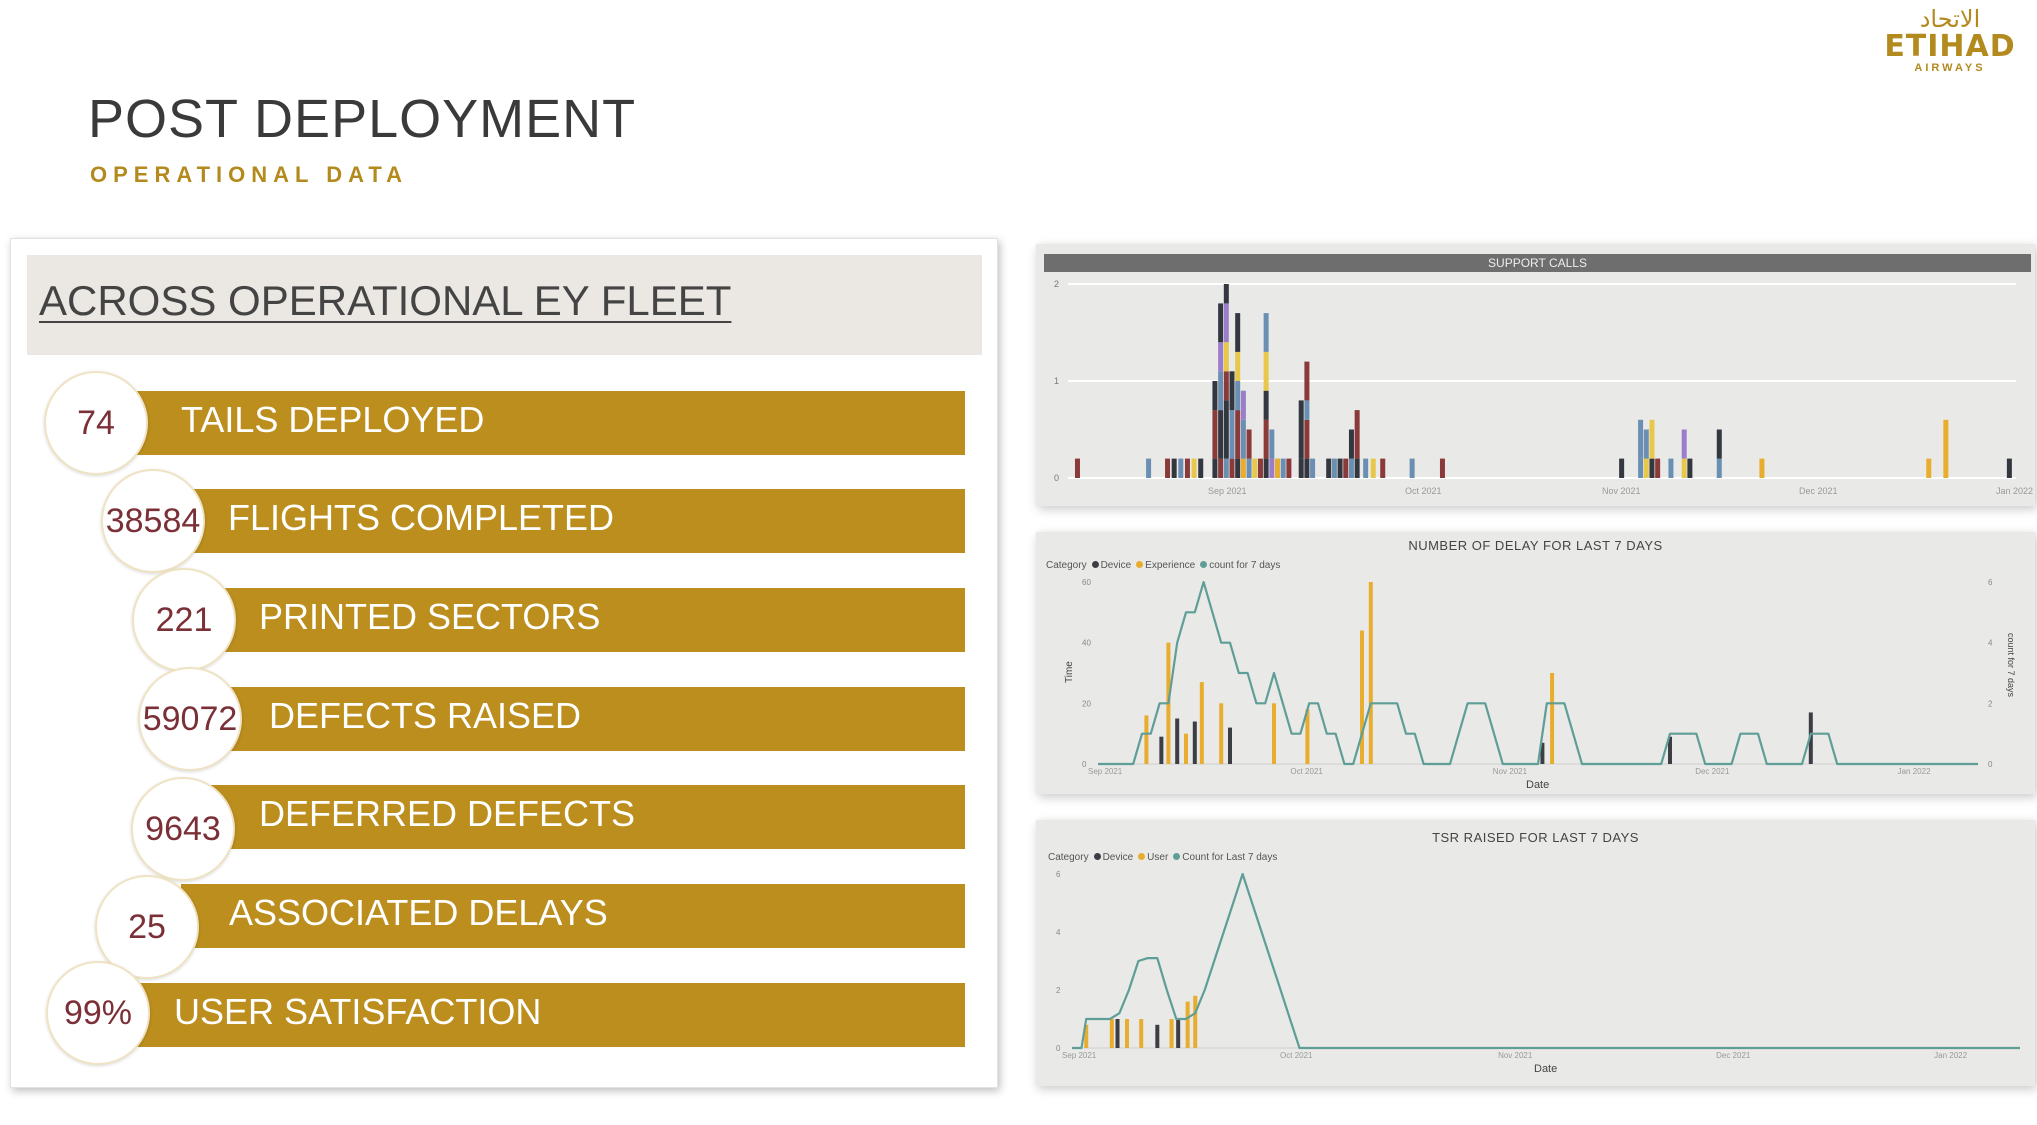  Describe the element at coordinates (147, 926) in the screenshot. I see `stat-value: 25` at that location.